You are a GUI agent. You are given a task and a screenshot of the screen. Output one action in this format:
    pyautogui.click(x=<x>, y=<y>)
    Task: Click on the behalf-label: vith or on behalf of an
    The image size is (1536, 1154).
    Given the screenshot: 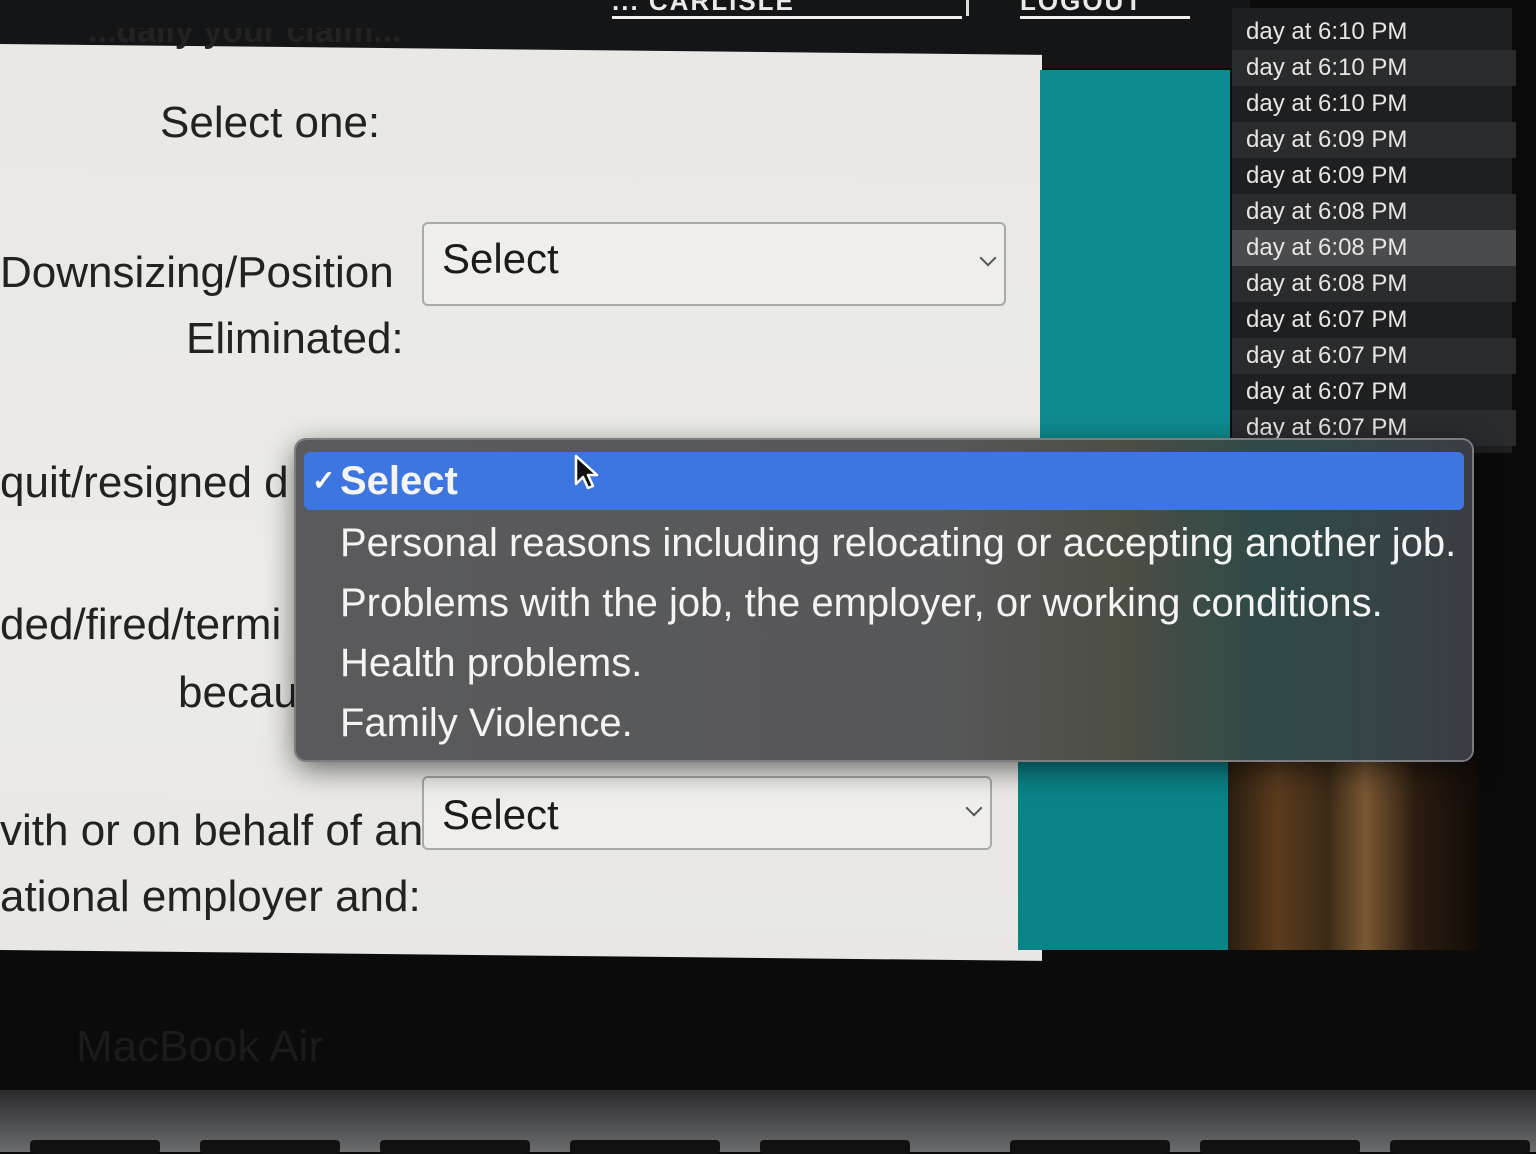 What is the action you would take?
    pyautogui.click(x=212, y=830)
    